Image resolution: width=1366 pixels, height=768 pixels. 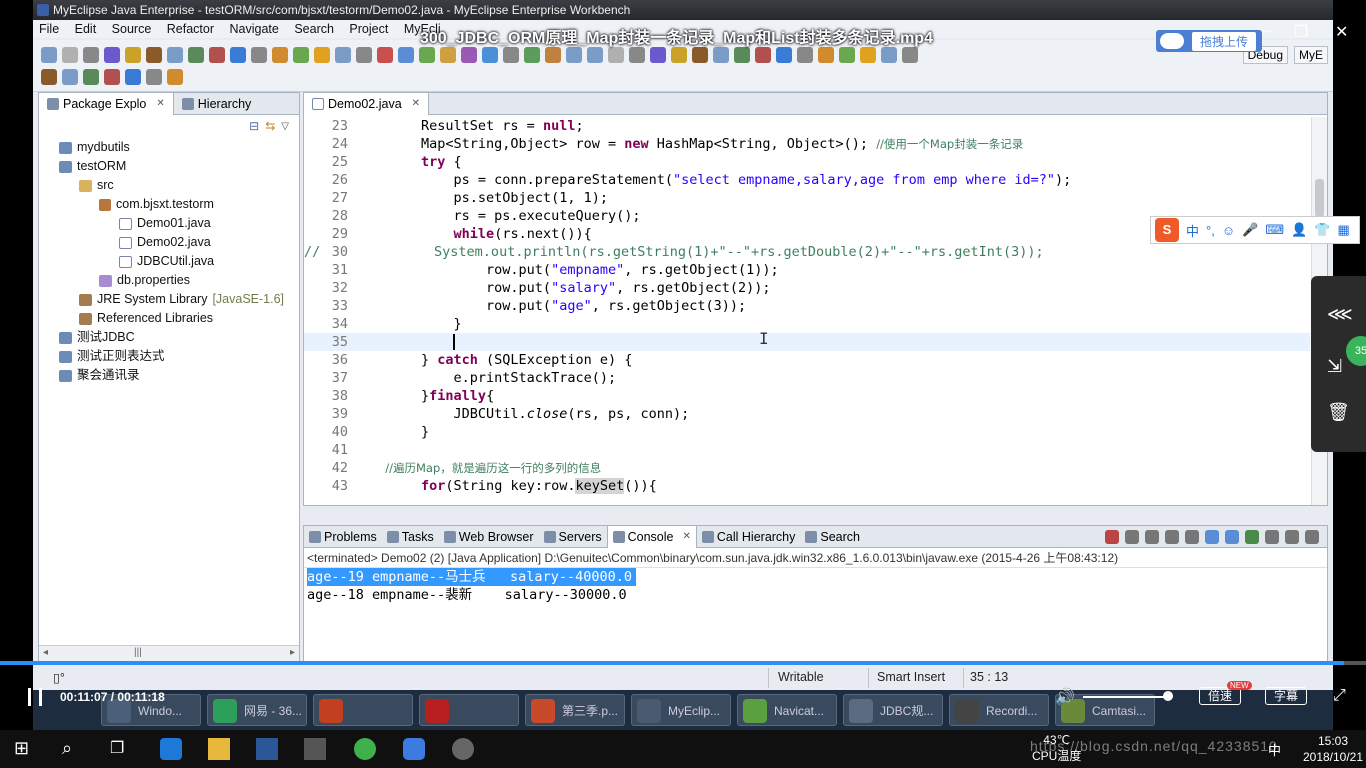 What do you see at coordinates (166, 261) in the screenshot?
I see `tree-item: JDBCUtil.java` at bounding box center [166, 261].